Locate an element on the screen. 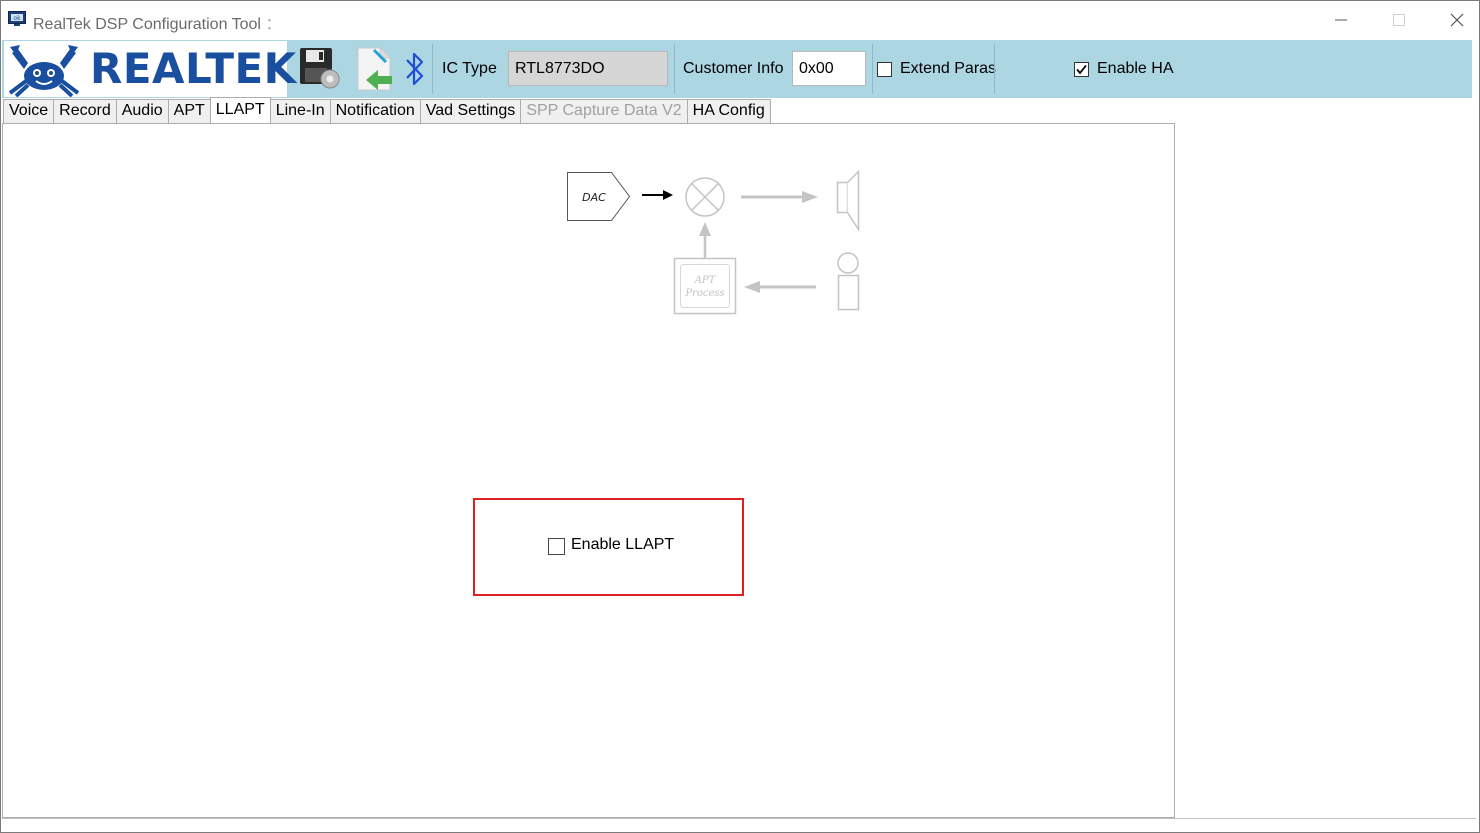 The width and height of the screenshot is (1480, 833). tab-record: Record is located at coordinates (85, 111).